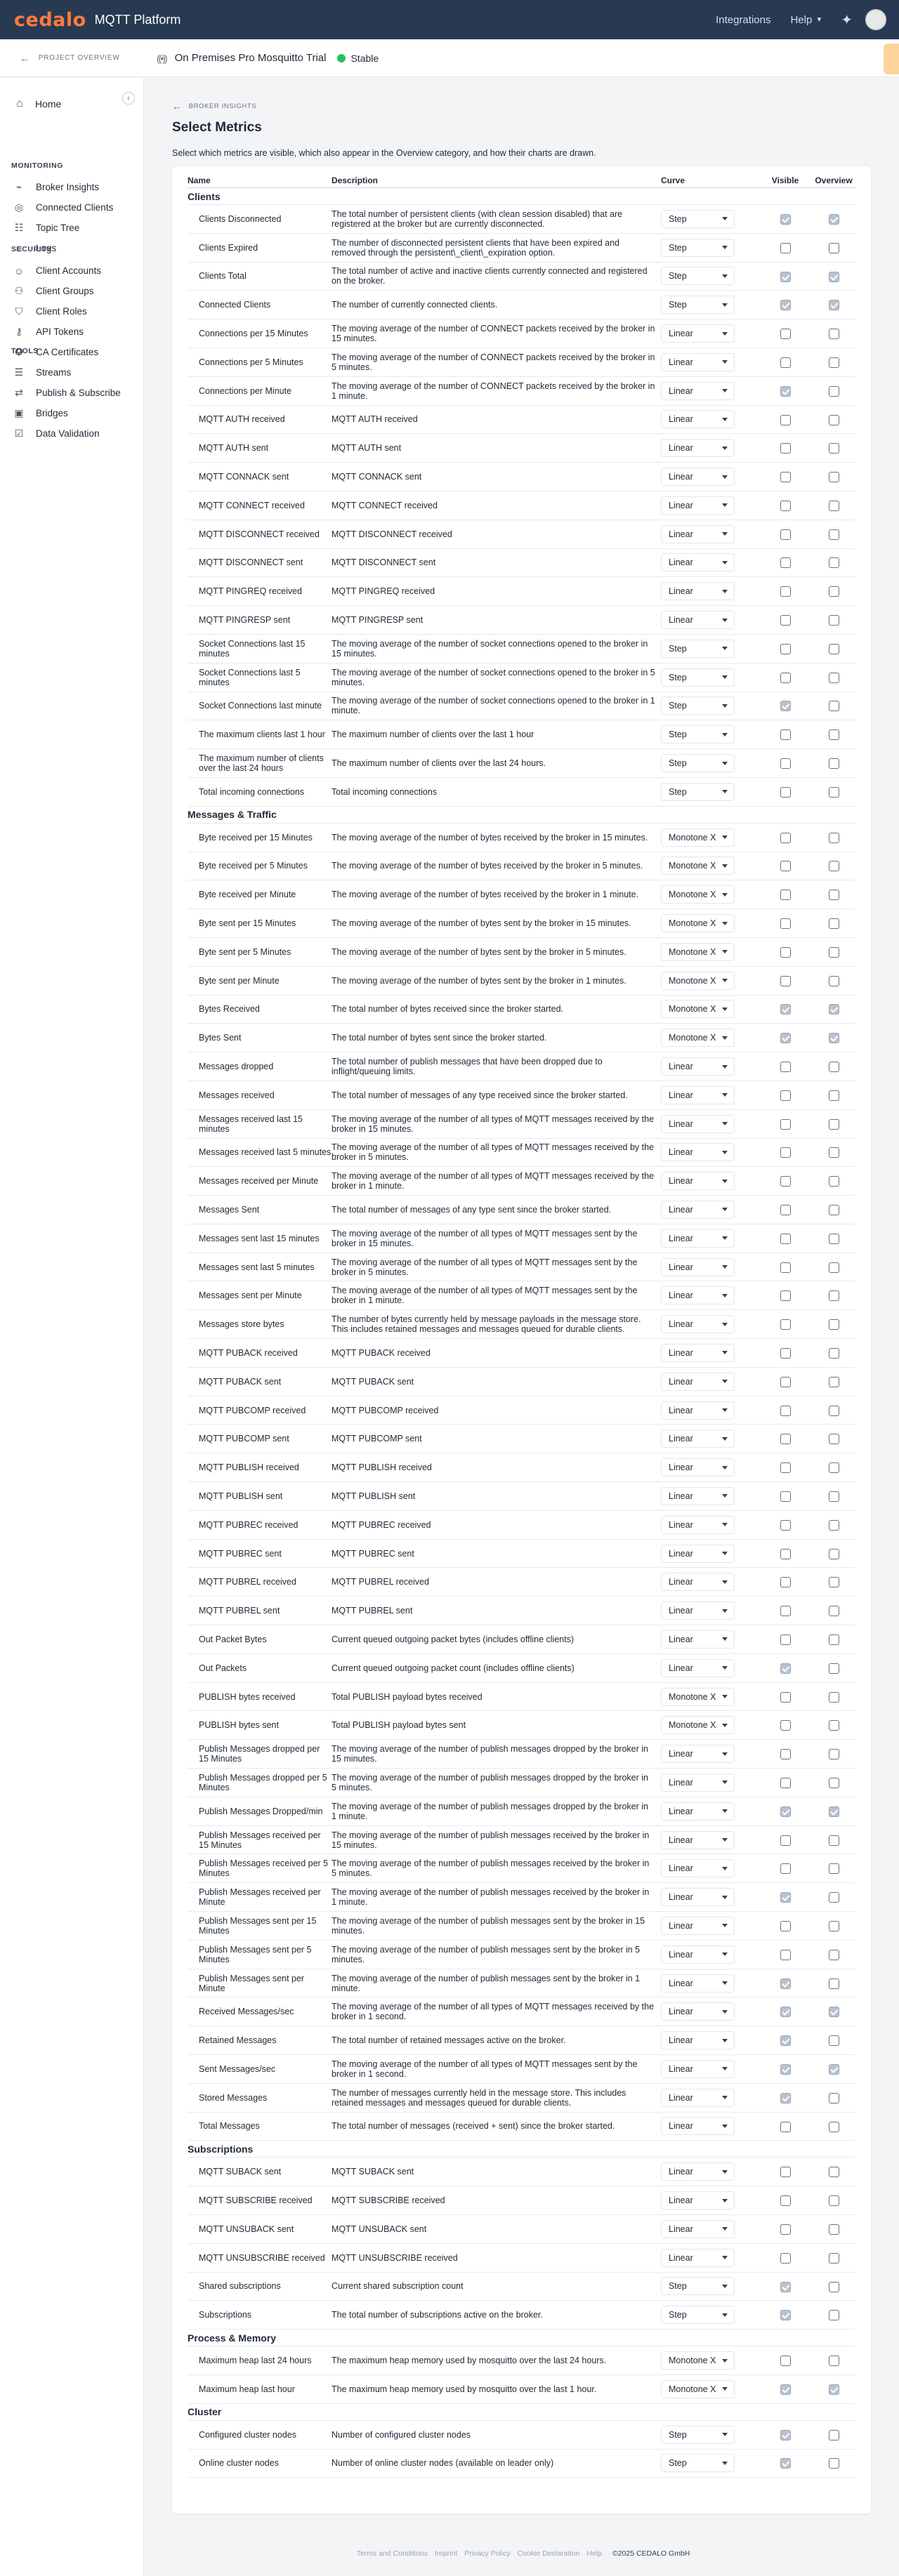  What do you see at coordinates (72, 332) in the screenshot?
I see `sidebar-item-api-tokens: ⚷ API Tokens` at bounding box center [72, 332].